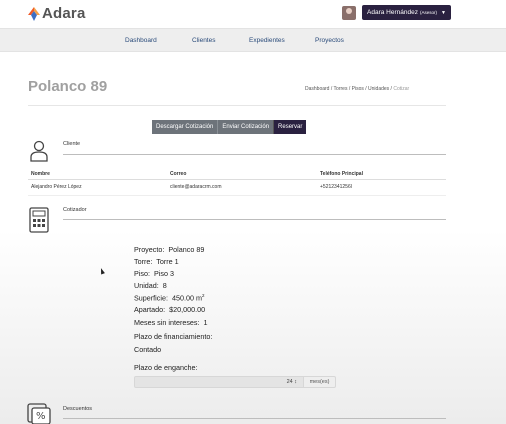 This screenshot has width=506, height=424. Describe the element at coordinates (143, 261) in the screenshot. I see `torre-label: Torre:` at that location.